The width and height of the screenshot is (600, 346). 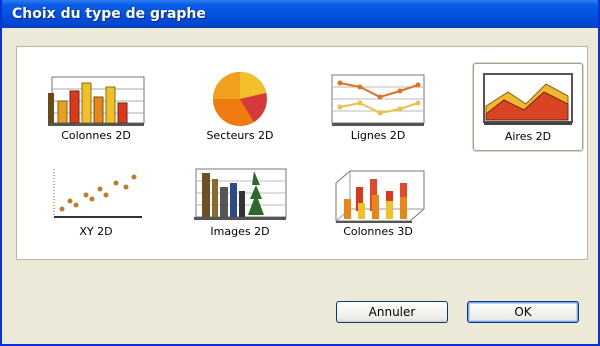 I want to click on chart-type-area-2d: Aires 2D, so click(x=528, y=107).